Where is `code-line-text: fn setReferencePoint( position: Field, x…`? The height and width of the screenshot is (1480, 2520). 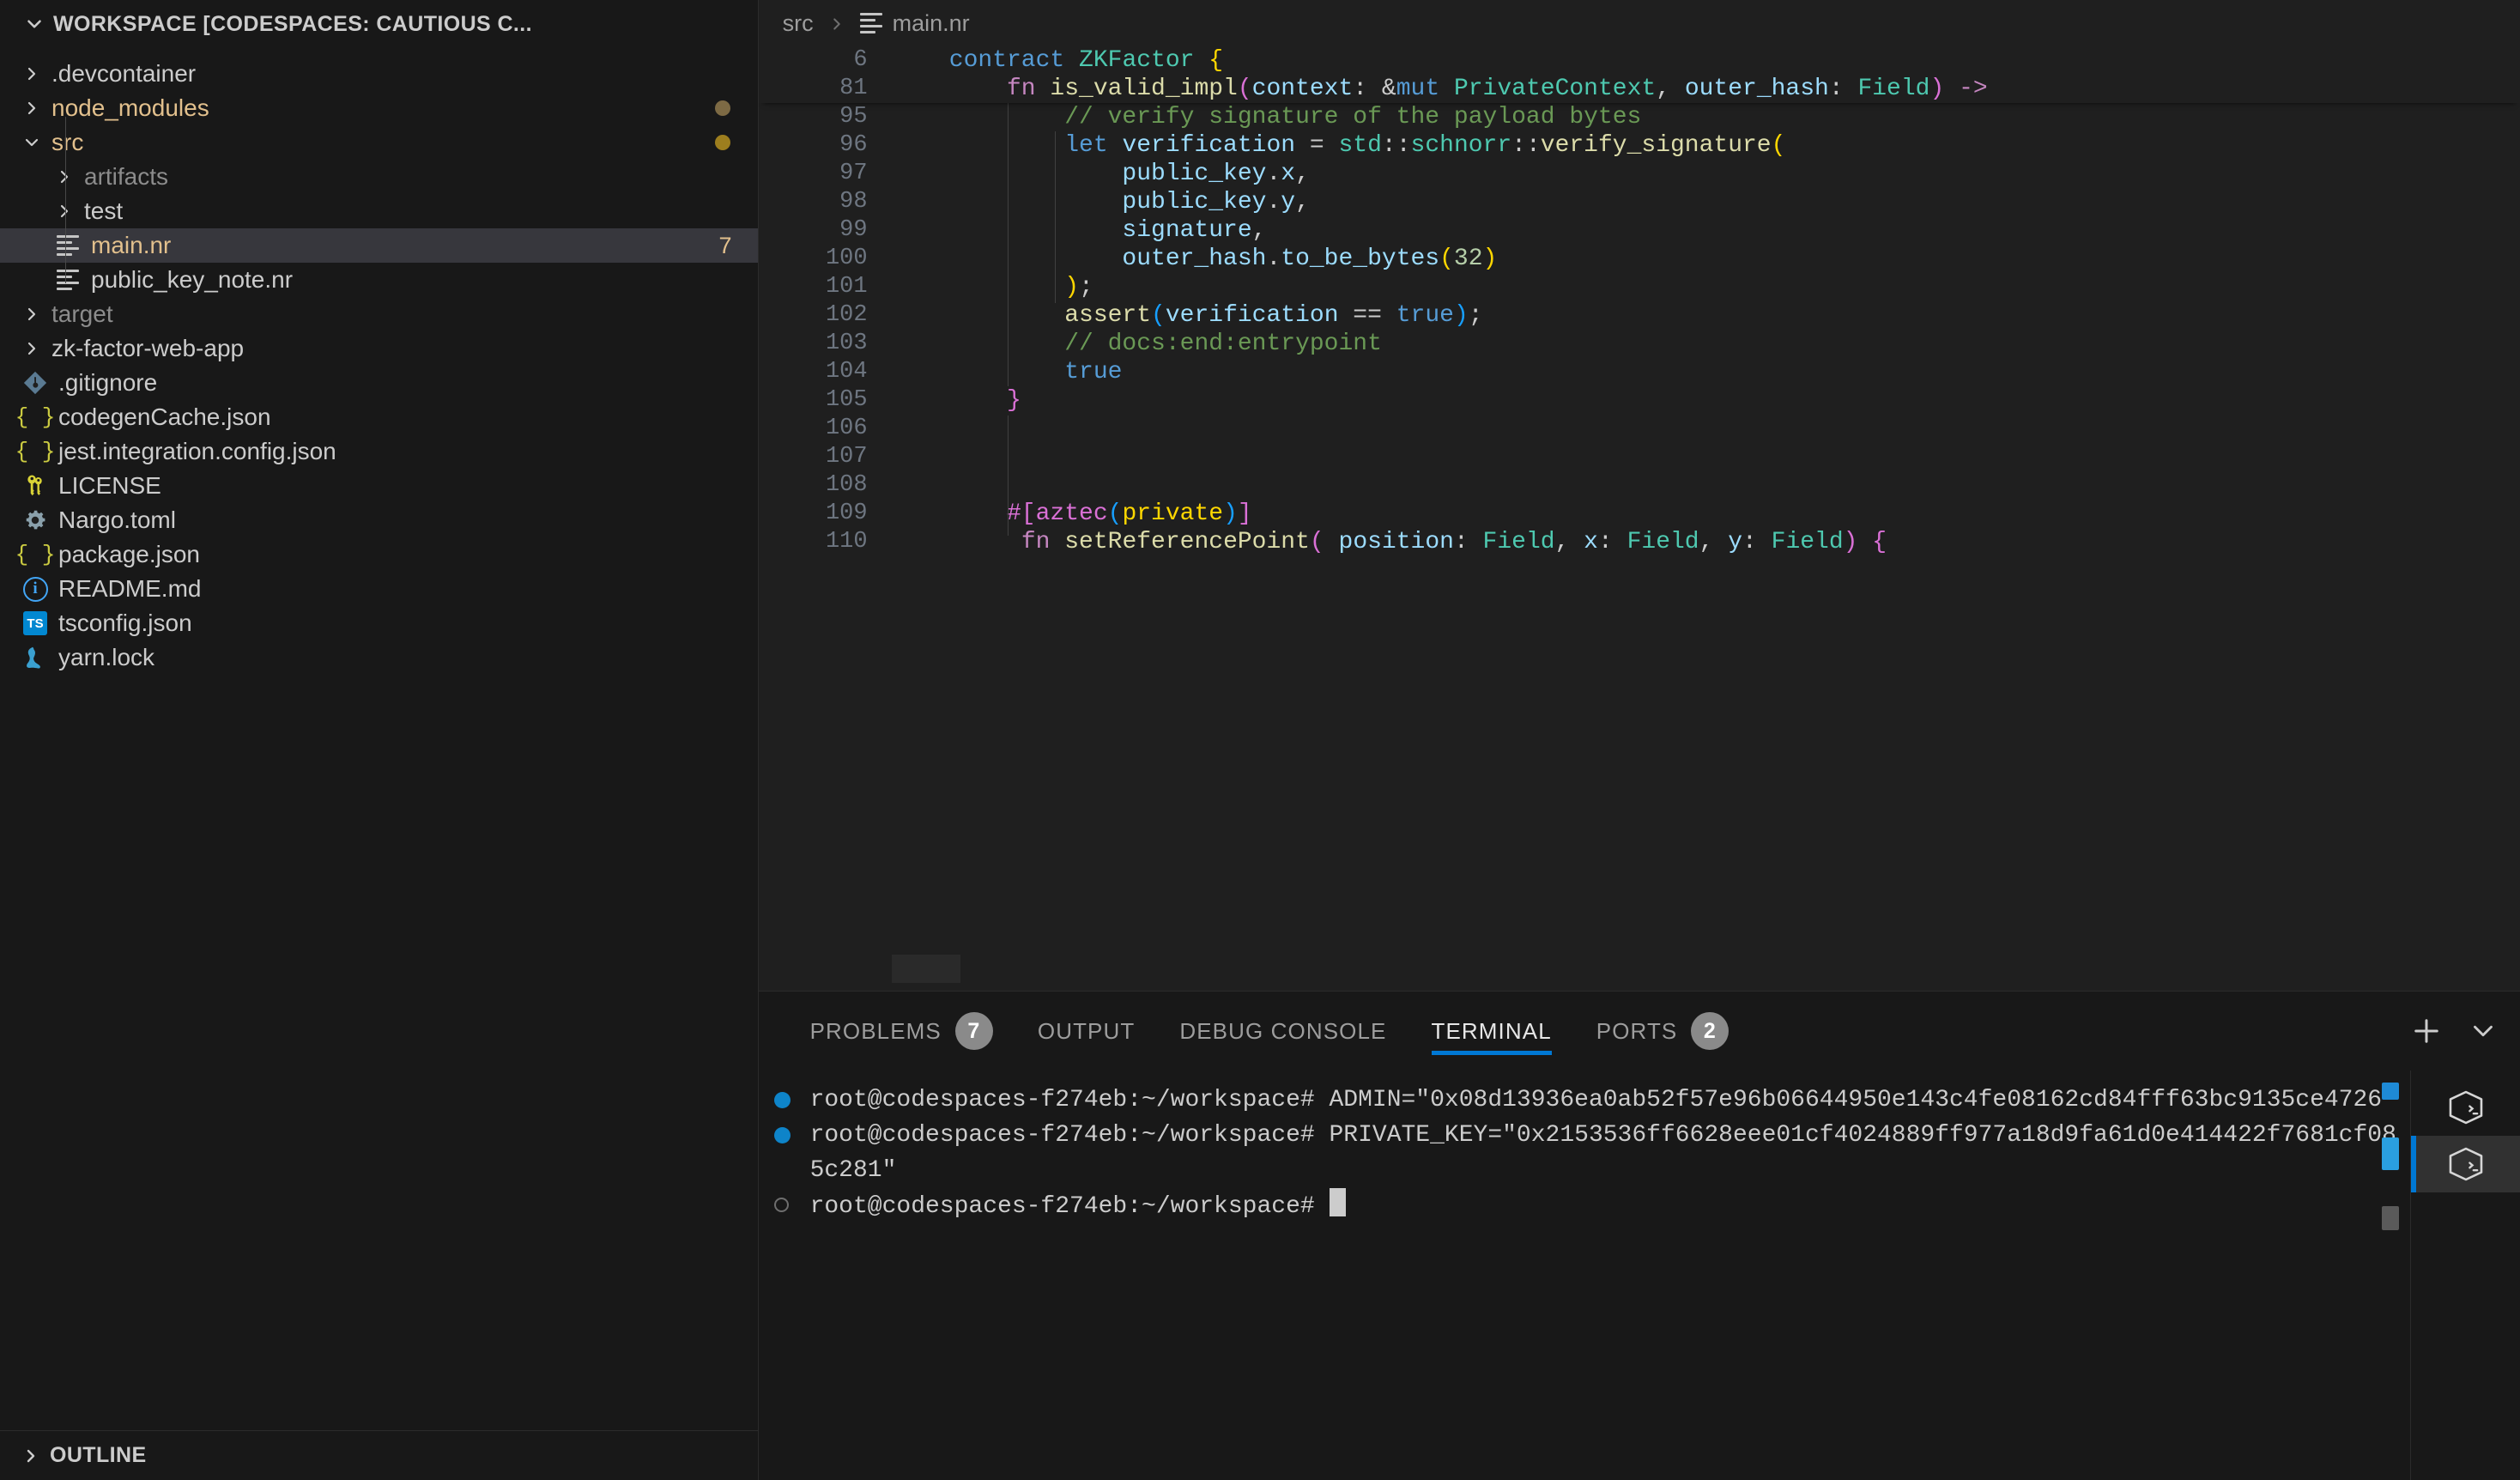
code-line-text: fn setReferencePoint( position: Field, x… is located at coordinates (1390, 542).